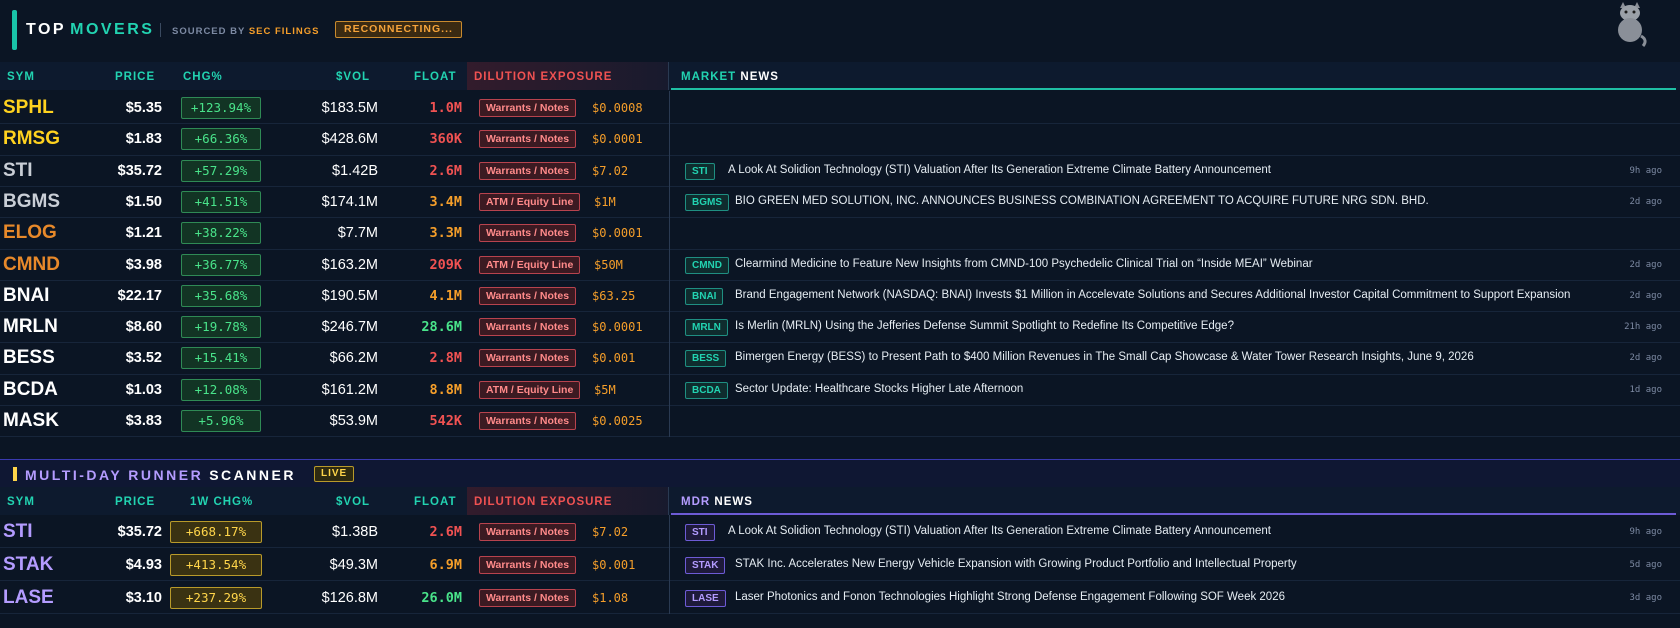  I want to click on col-float: FLOAT, so click(435, 77).